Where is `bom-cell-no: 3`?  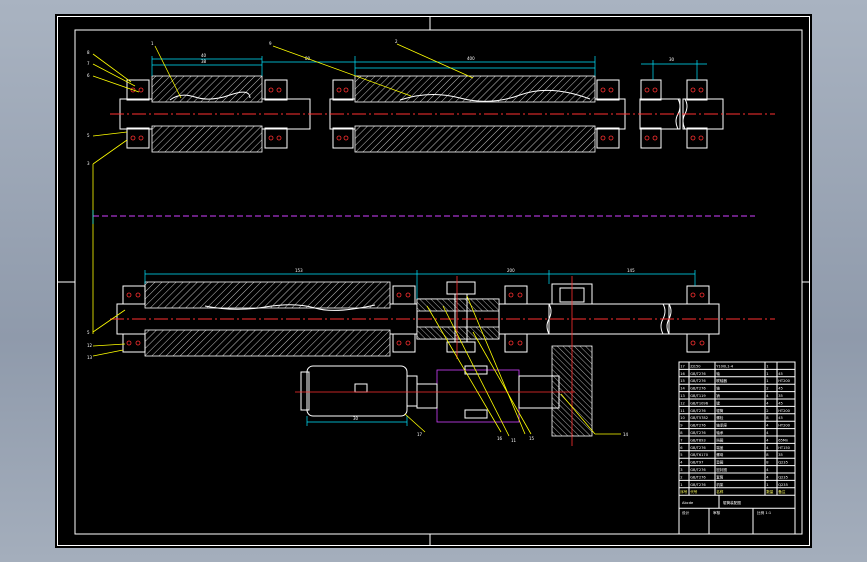 bom-cell-no: 3 is located at coordinates (681, 470).